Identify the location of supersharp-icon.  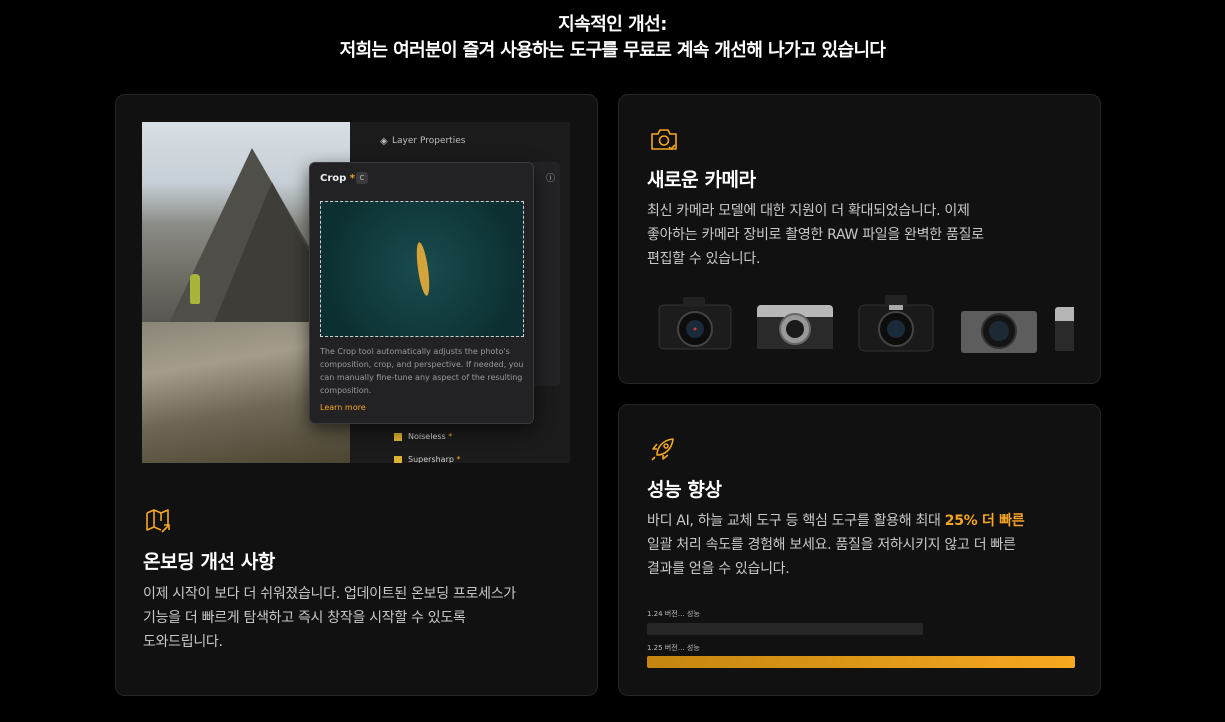
(398, 459).